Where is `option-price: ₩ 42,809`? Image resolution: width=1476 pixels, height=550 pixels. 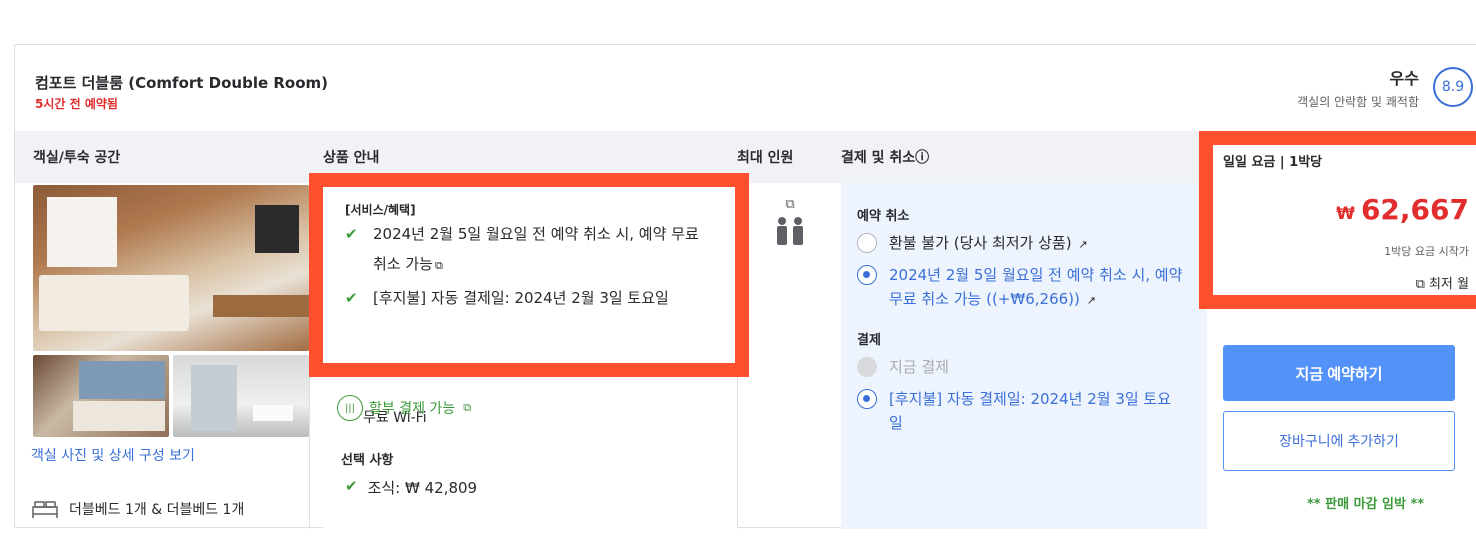
option-price: ₩ 42,809 is located at coordinates (441, 488).